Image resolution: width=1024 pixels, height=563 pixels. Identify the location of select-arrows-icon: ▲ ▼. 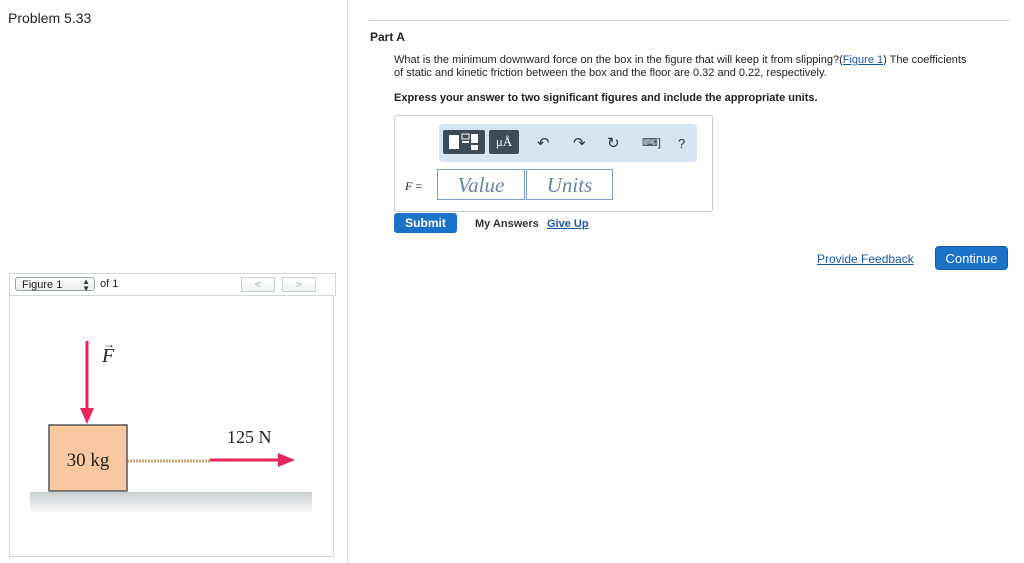
(86, 285).